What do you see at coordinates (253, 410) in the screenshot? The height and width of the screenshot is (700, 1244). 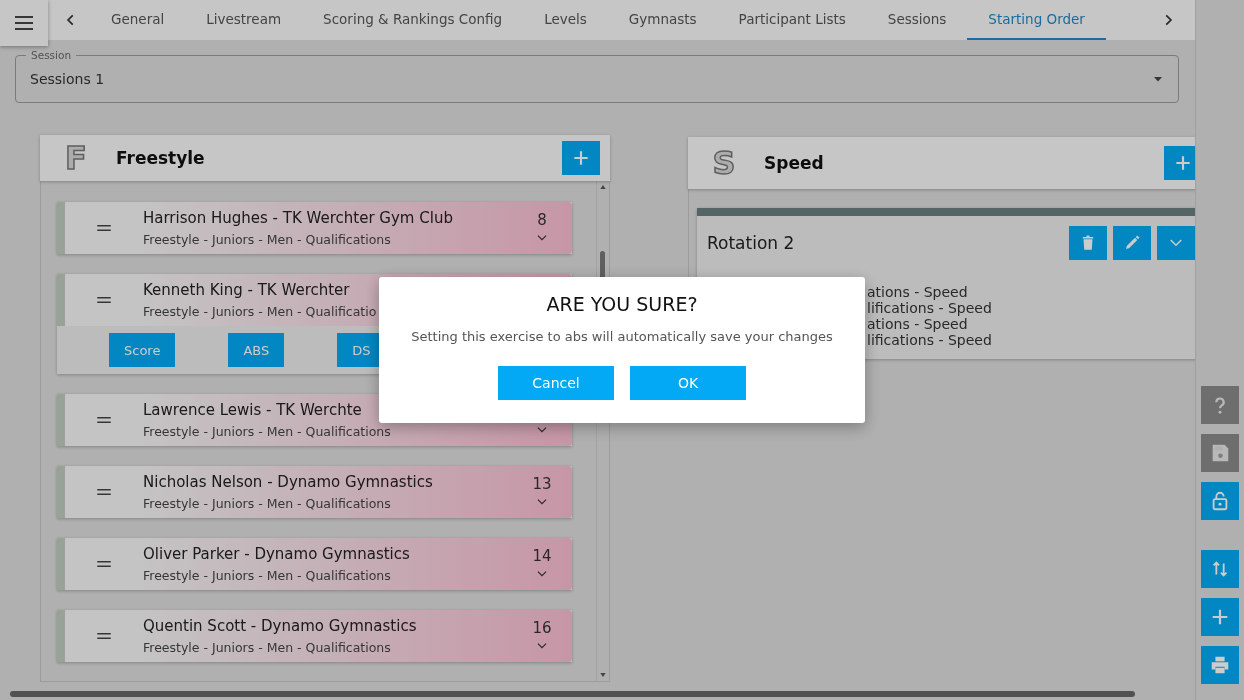 I see `gymnast-name: Lawrence Lewis - TK Werchte` at bounding box center [253, 410].